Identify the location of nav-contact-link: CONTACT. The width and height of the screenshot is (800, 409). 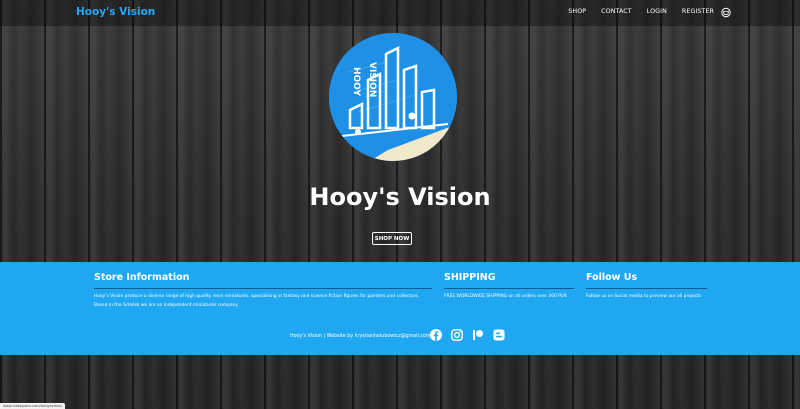
(616, 11).